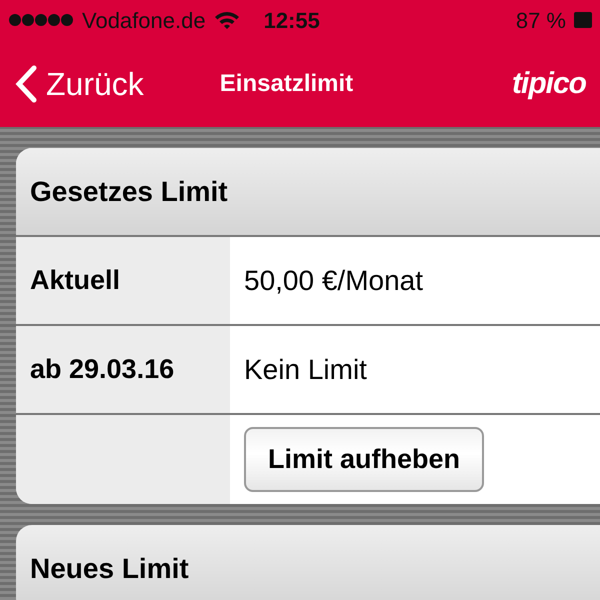  I want to click on carrier-name: Vodafone.de, so click(144, 20).